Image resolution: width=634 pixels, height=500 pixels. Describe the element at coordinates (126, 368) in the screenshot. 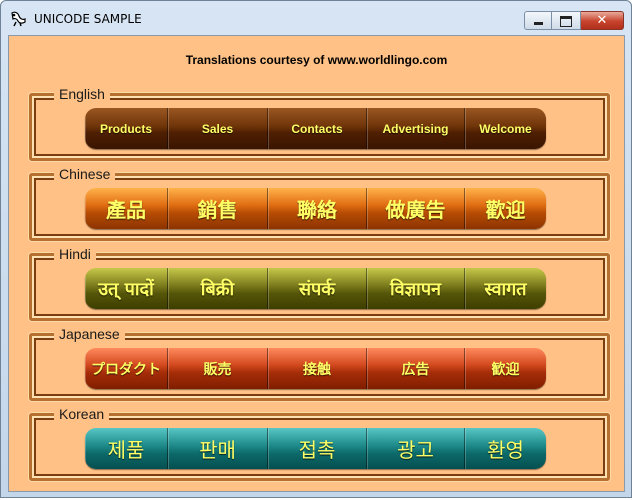

I see `japanese-products-button: プロダクト` at that location.